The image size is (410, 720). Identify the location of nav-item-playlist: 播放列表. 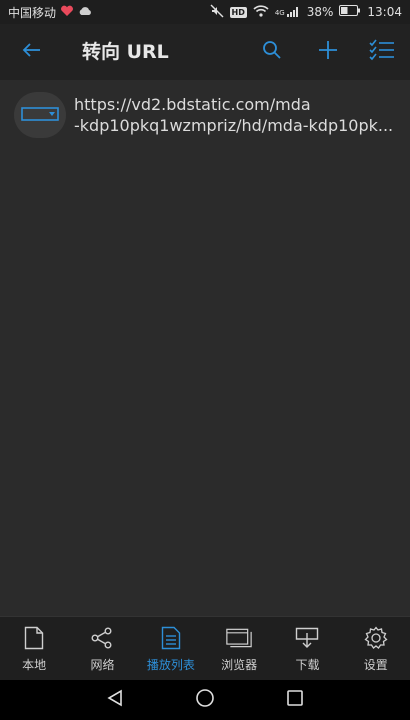
(171, 649).